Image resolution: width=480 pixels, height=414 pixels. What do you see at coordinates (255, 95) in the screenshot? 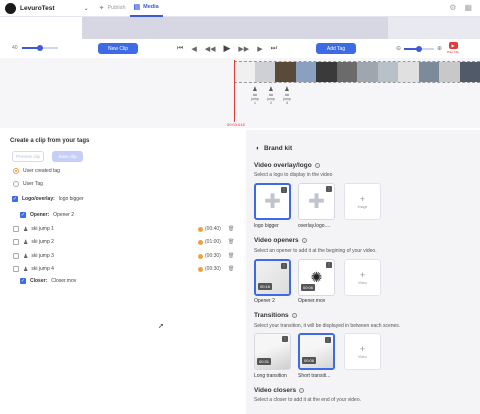
I see `tag-marker: ♟ ski jump 1` at bounding box center [255, 95].